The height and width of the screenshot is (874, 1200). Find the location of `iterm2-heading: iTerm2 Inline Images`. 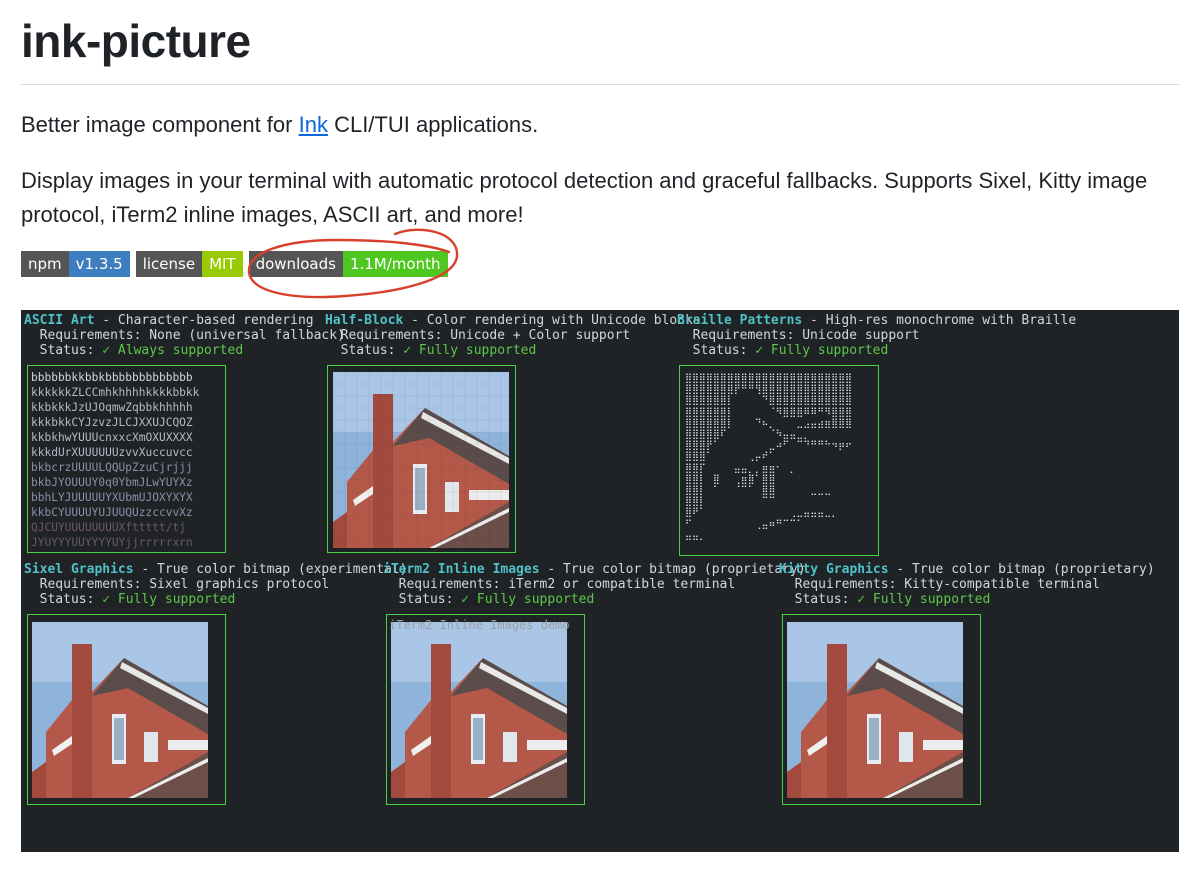

iterm2-heading: iTerm2 Inline Images is located at coordinates (461, 569).